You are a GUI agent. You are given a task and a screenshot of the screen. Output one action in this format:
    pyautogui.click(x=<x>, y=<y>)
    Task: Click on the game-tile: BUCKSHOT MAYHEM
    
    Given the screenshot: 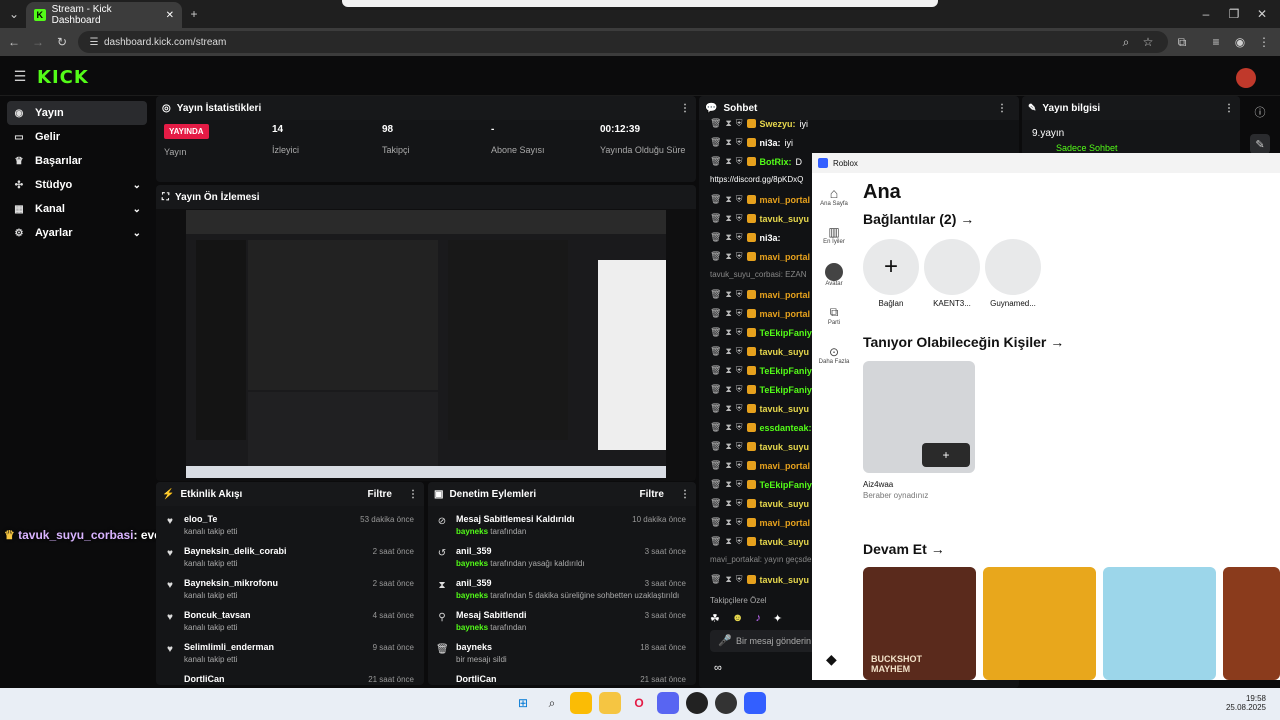 What is the action you would take?
    pyautogui.click(x=919, y=623)
    